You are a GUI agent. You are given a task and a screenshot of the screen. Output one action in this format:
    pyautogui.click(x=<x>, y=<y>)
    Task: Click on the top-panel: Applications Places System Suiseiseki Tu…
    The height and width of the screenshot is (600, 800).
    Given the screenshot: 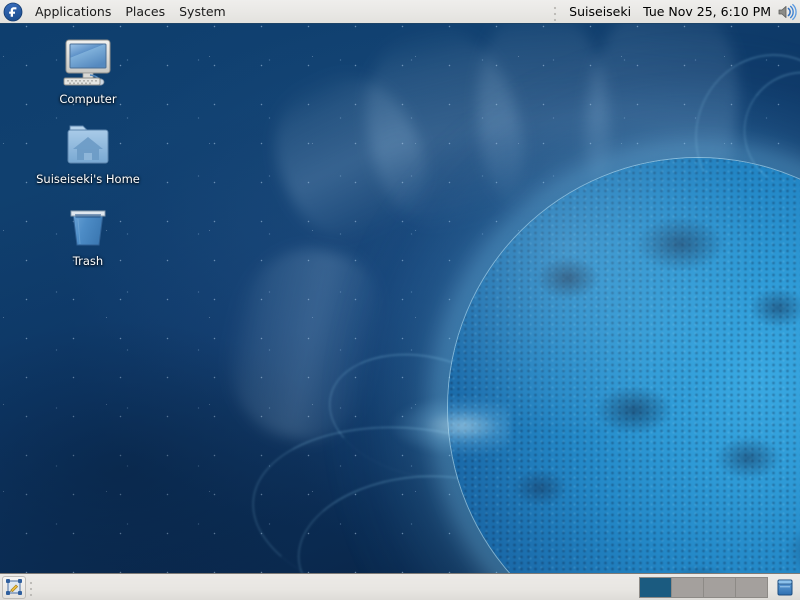 What is the action you would take?
    pyautogui.click(x=400, y=12)
    